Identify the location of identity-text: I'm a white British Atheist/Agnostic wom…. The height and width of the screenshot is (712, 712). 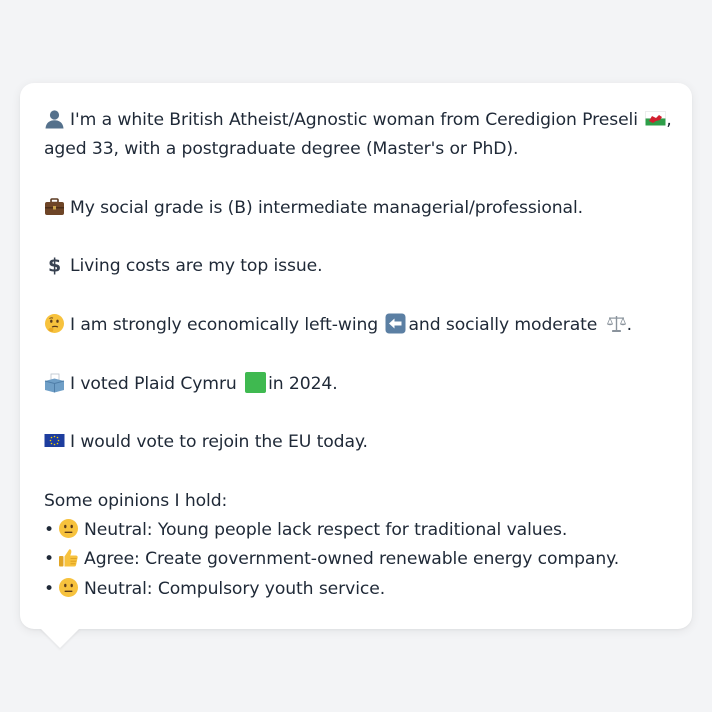
(354, 120).